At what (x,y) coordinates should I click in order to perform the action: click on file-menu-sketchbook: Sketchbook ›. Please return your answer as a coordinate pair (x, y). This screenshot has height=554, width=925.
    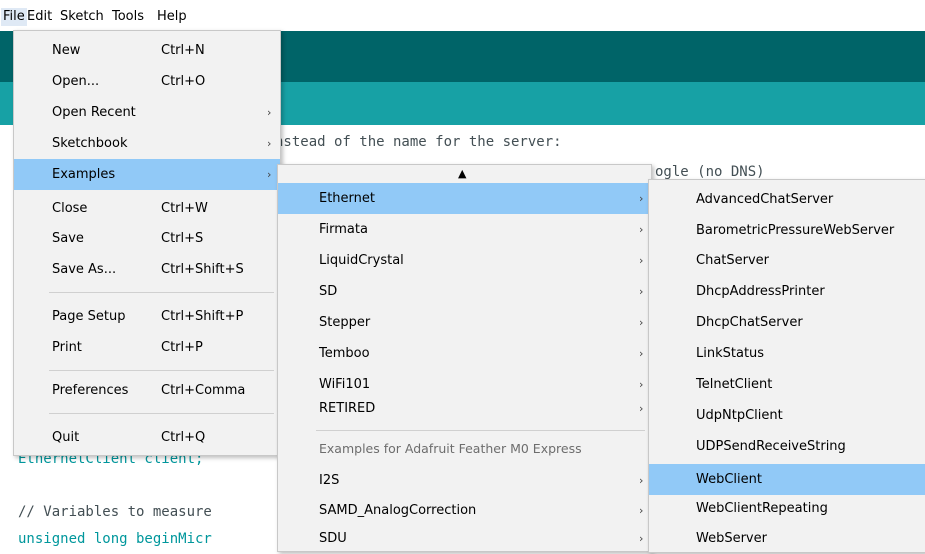
    Looking at the image, I should click on (147, 143).